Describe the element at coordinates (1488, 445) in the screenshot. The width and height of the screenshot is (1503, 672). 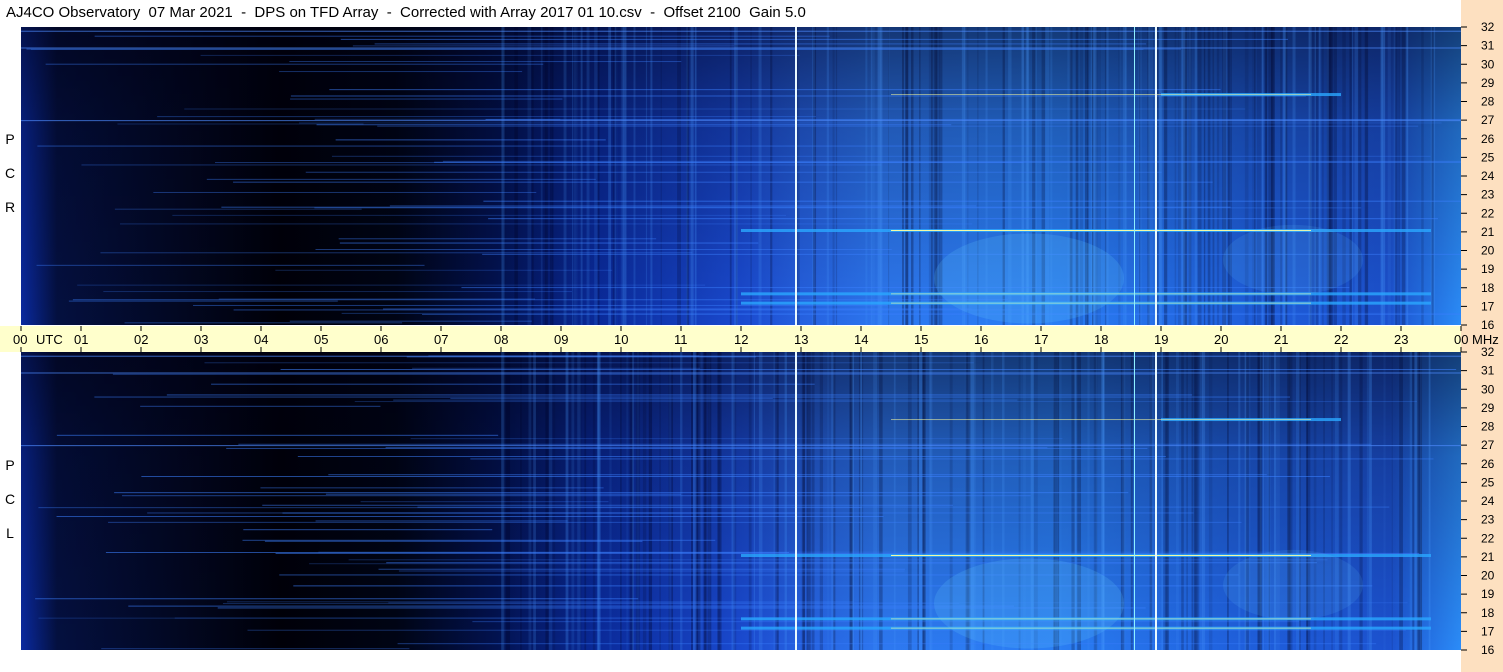
I see `y-tick-label: 27` at that location.